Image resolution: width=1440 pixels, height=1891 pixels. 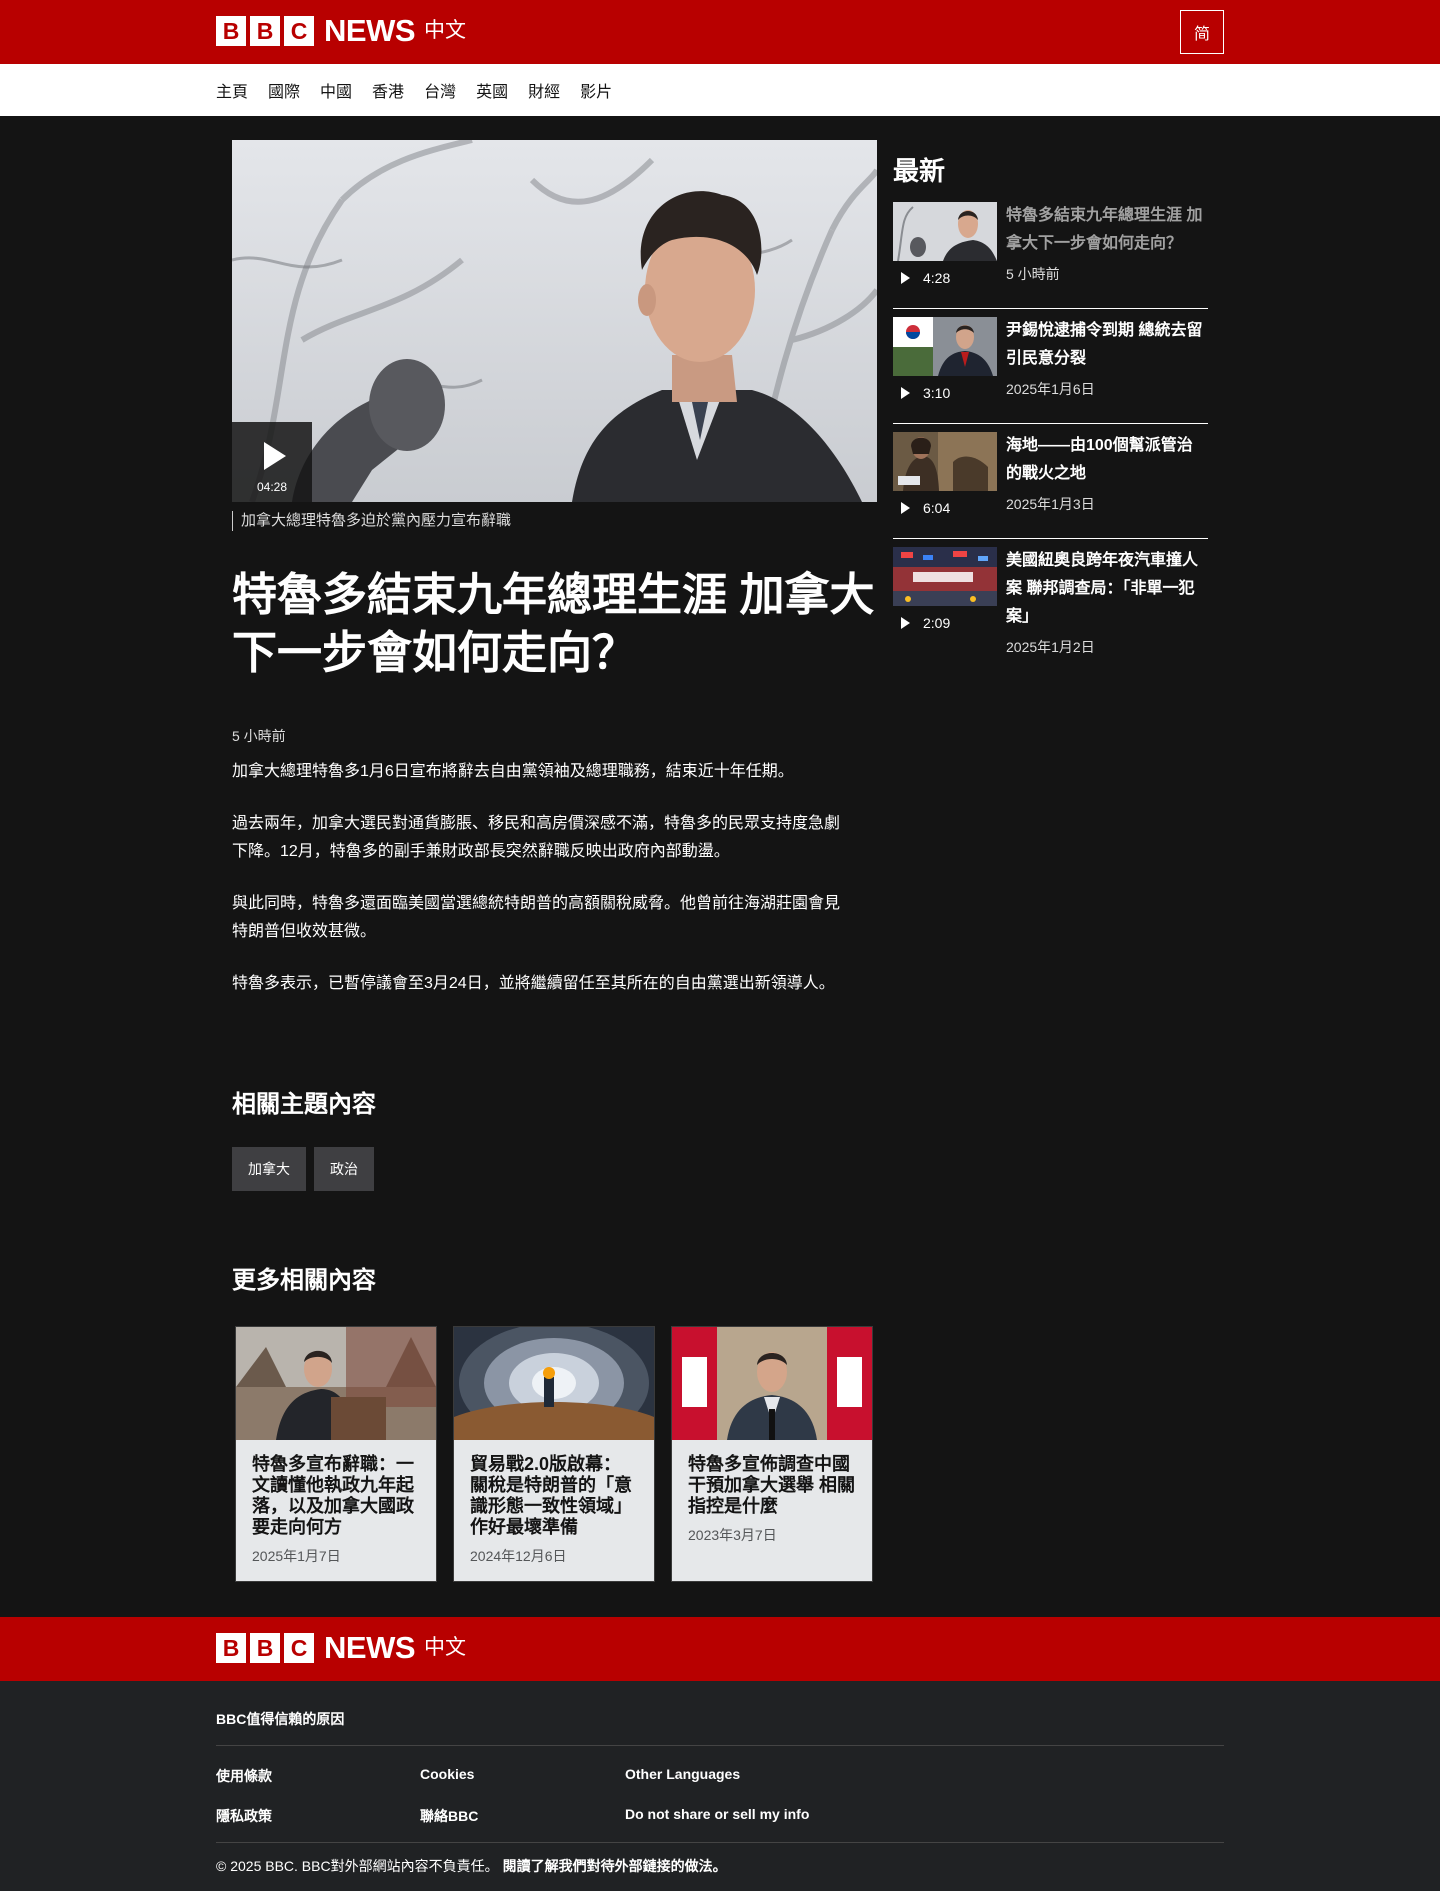 What do you see at coordinates (720, 32) in the screenshot?
I see `site-header: B B C NEWS 中文 简` at bounding box center [720, 32].